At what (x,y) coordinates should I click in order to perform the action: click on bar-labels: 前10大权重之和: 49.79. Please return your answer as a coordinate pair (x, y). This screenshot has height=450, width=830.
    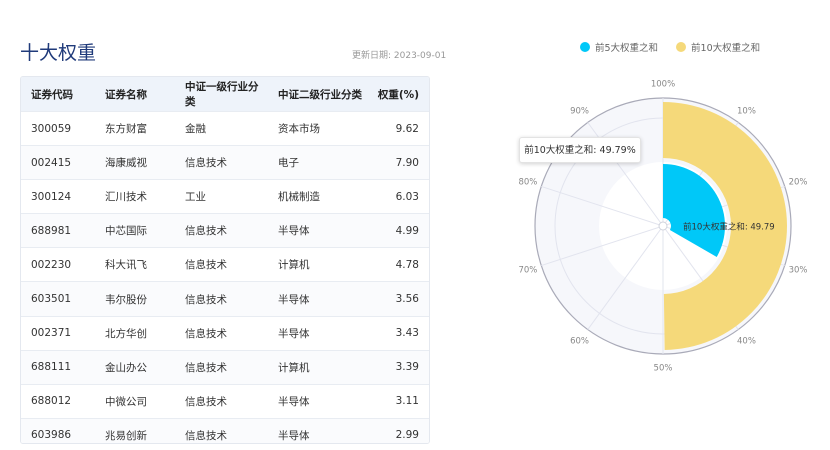
    Looking at the image, I should click on (729, 227).